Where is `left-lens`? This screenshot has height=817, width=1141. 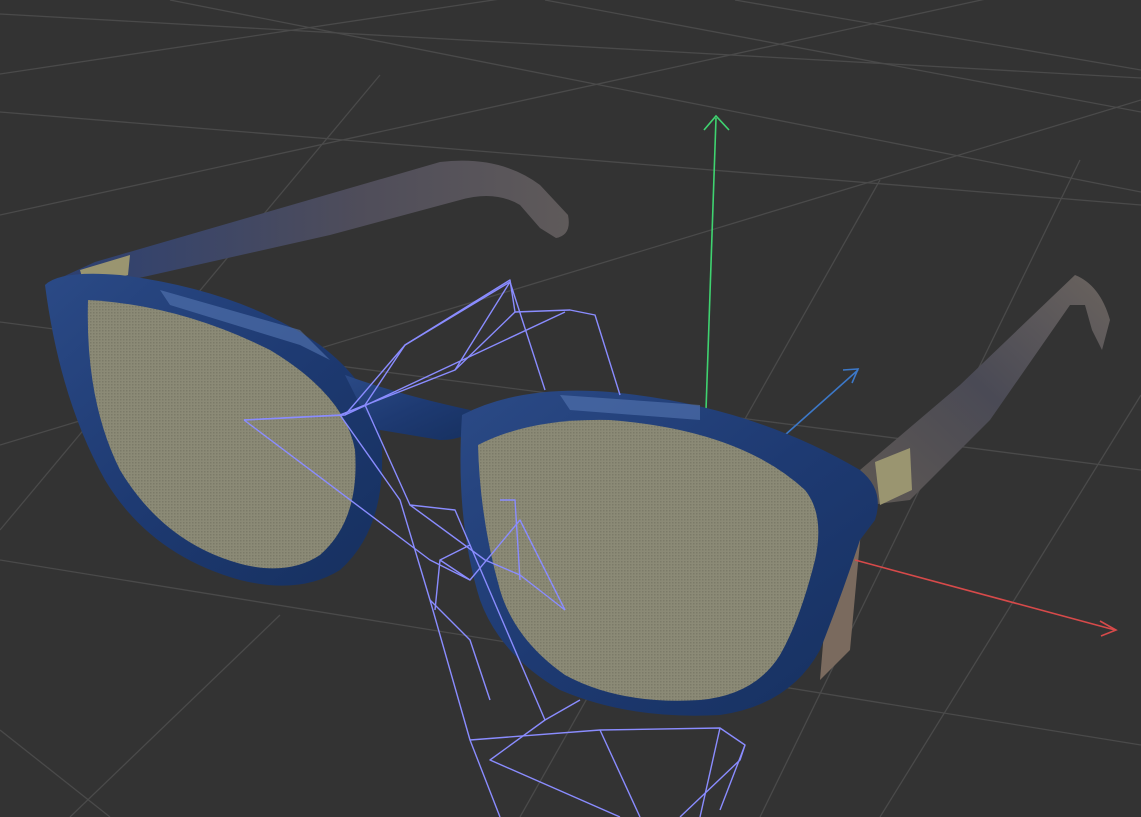
left-lens is located at coordinates (221, 434).